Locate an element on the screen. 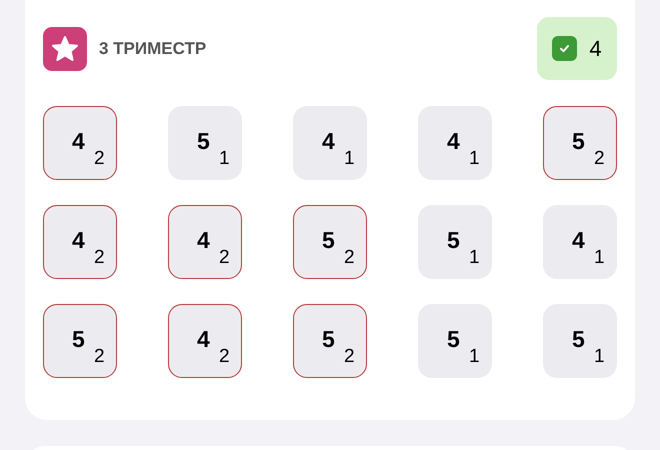  checkmark-icon is located at coordinates (565, 48).